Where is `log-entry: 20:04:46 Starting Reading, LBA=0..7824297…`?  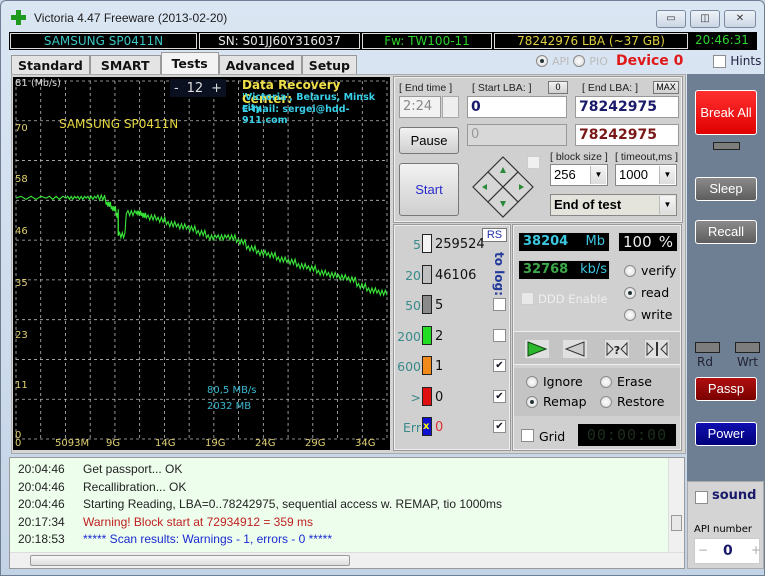 log-entry: 20:04:46 Starting Reading, LBA=0..7824297… is located at coordinates (260, 504).